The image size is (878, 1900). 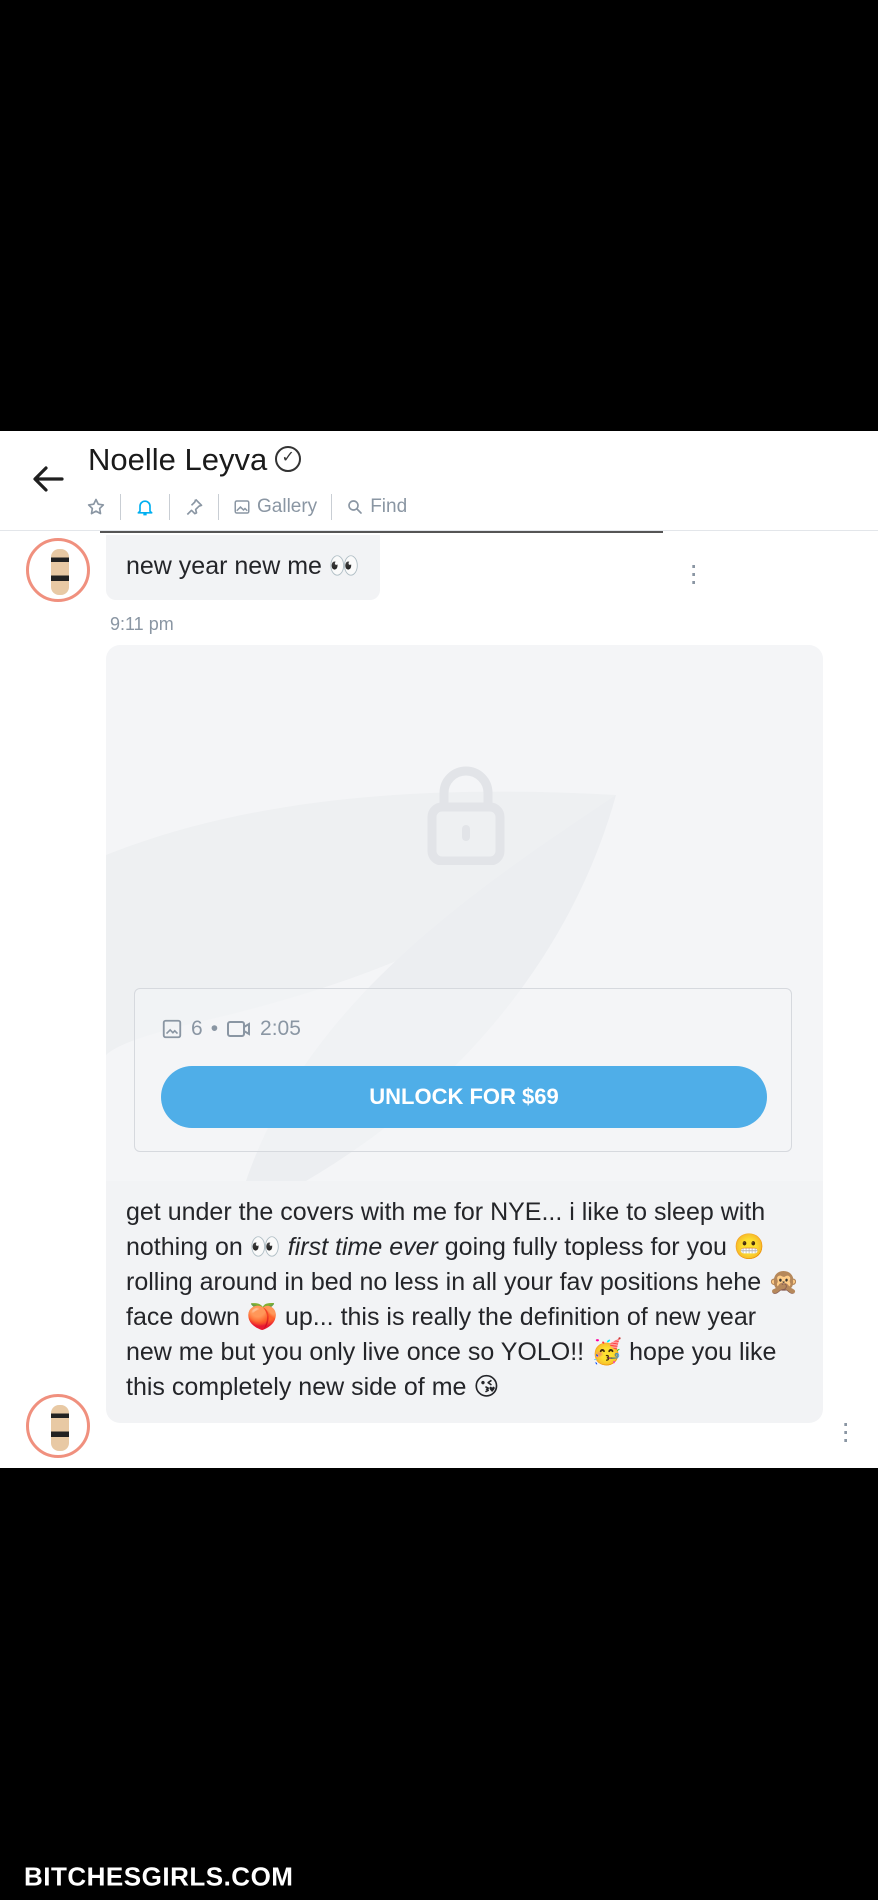 I want to click on find-button: Find, so click(x=376, y=507).